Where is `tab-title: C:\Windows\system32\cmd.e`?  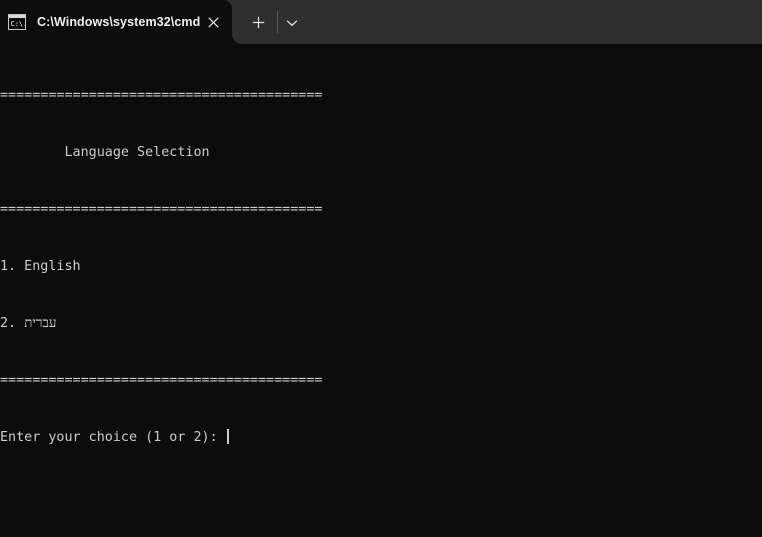 tab-title: C:\Windows\system32\cmd.e is located at coordinates (118, 22).